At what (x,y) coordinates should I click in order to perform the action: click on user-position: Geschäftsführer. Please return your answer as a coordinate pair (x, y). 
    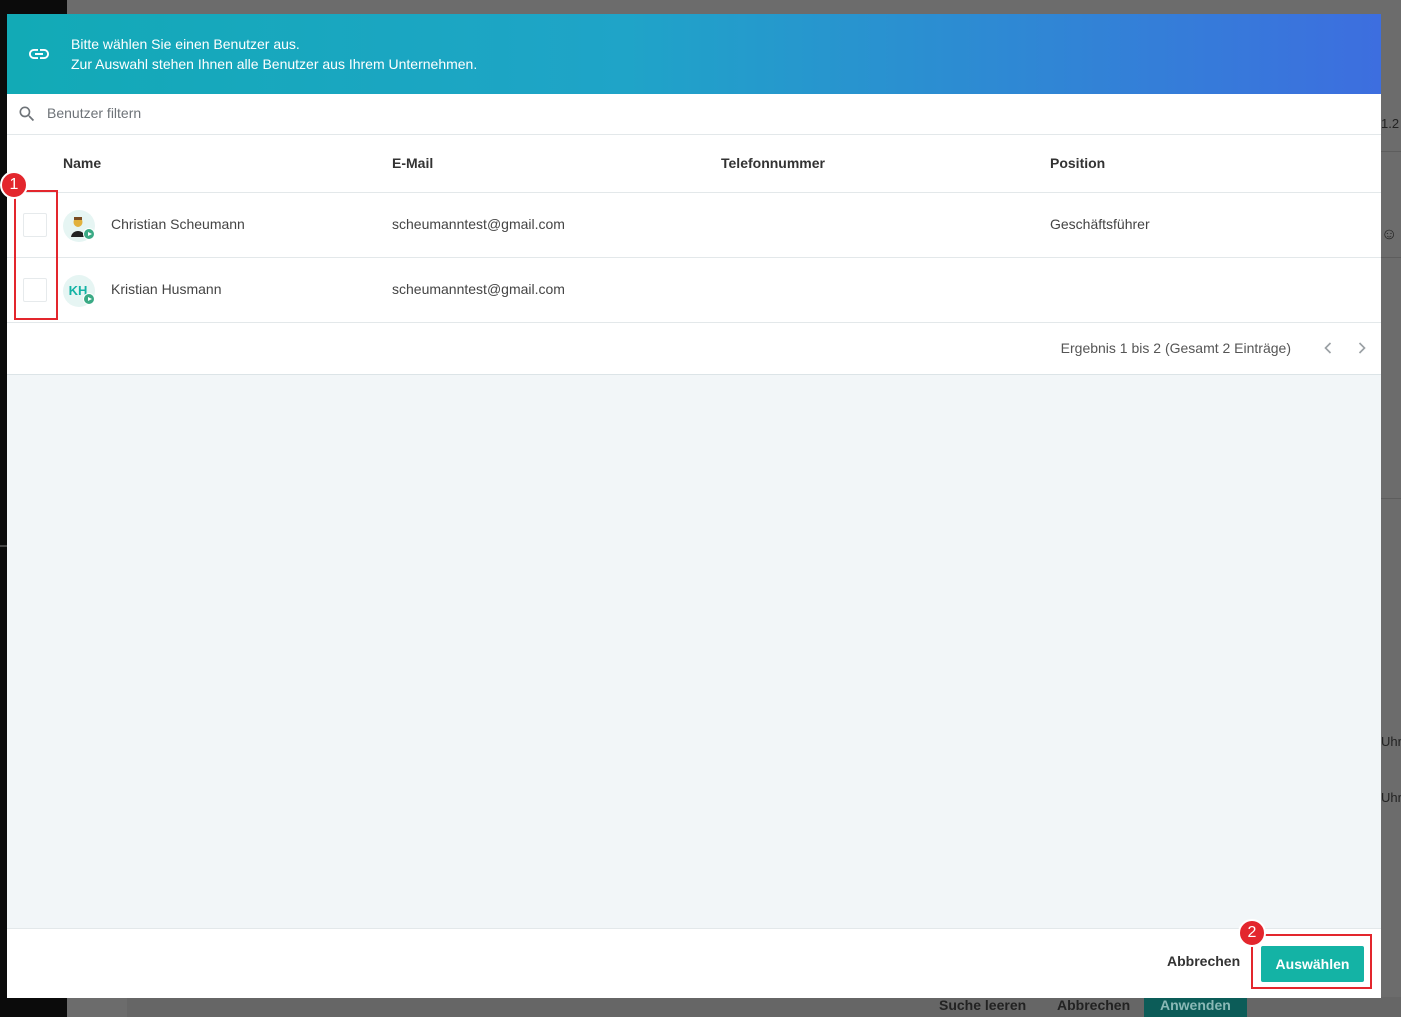
    Looking at the image, I should click on (1100, 224).